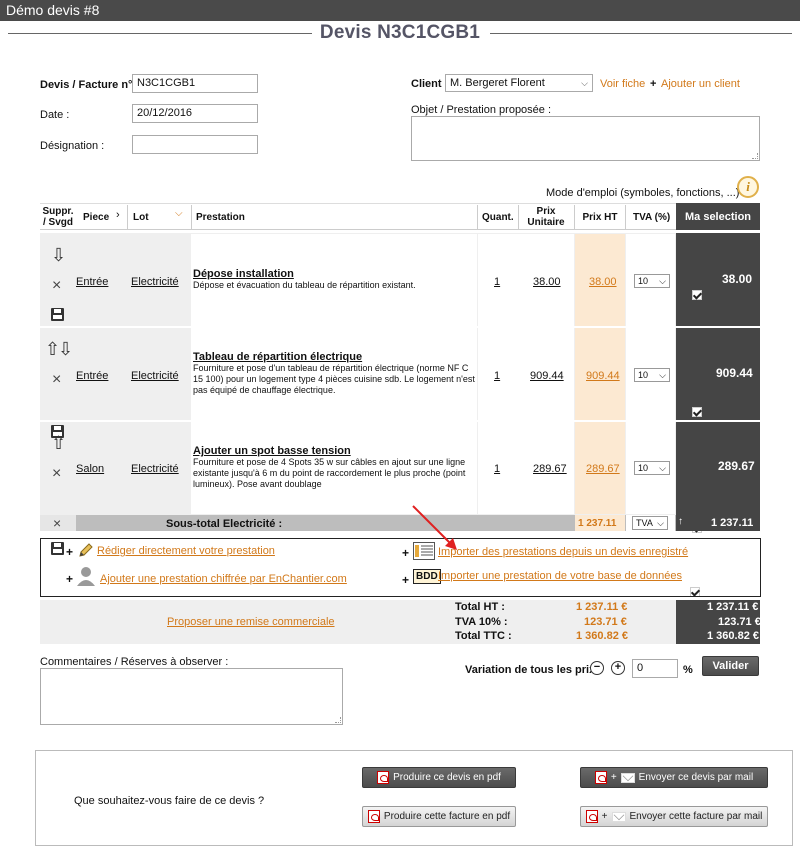 The width and height of the screenshot is (800, 850). Describe the element at coordinates (644, 523) in the screenshot. I see `subtotal-tva-value: TVA` at that location.